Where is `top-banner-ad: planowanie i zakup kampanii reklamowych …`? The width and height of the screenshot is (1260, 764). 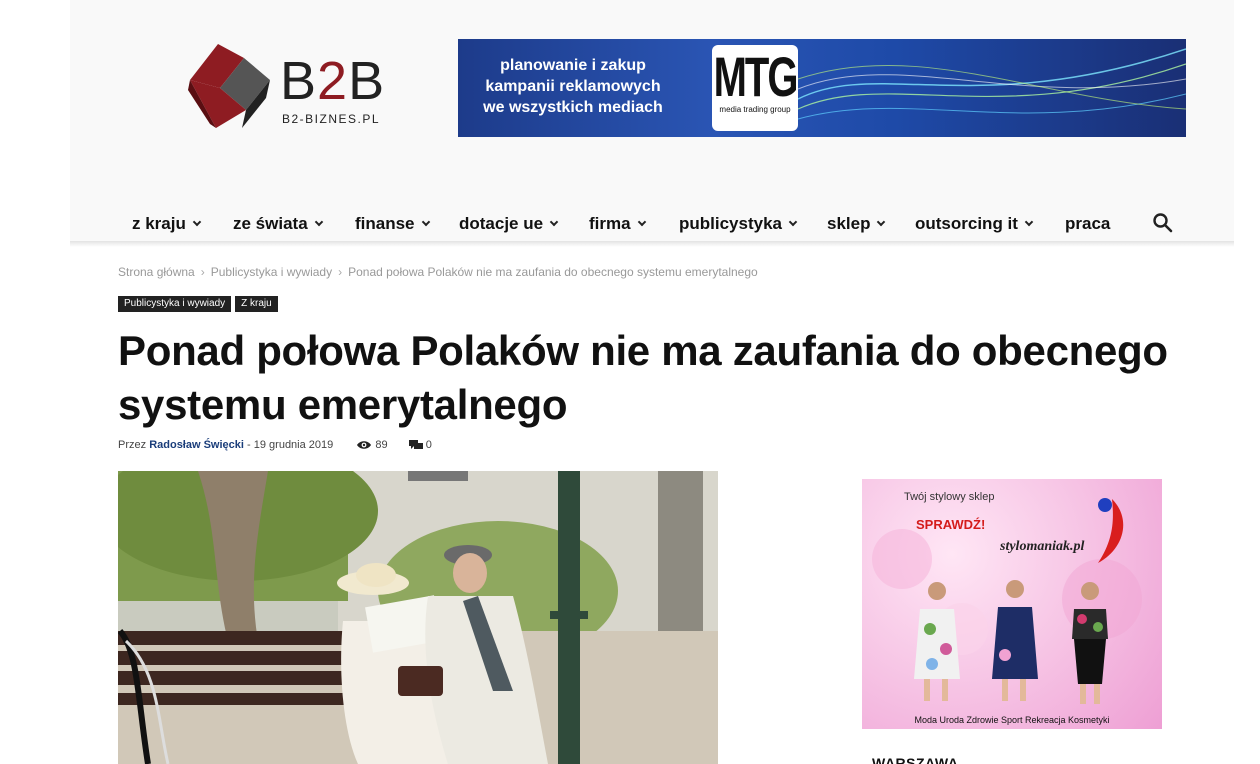
top-banner-ad: planowanie i zakup kampanii reklamowych … is located at coordinates (822, 88).